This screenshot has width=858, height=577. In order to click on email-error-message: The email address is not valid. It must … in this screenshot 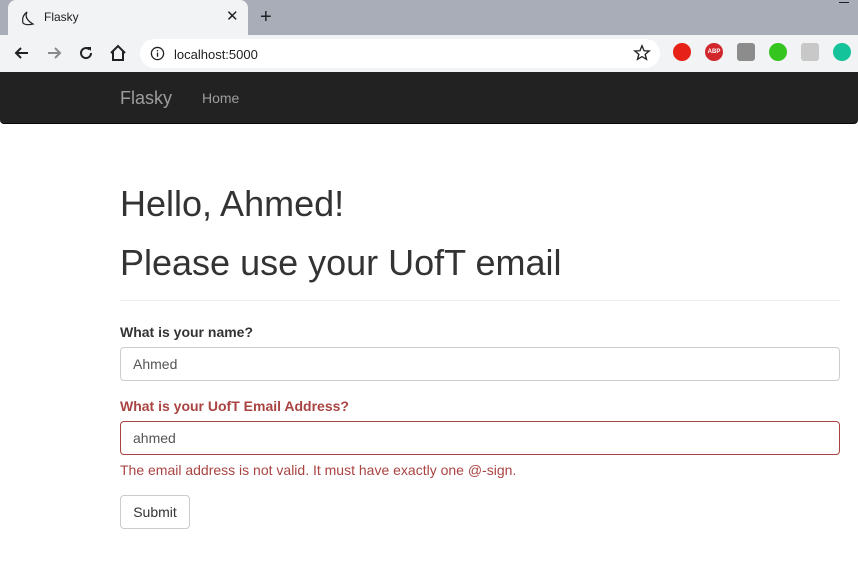, I will do `click(318, 470)`.